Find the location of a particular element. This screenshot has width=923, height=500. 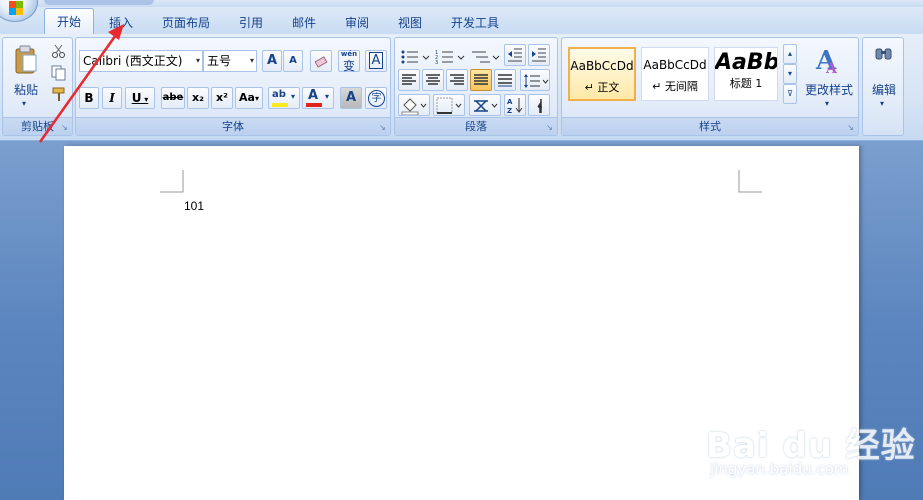

character-shading-button: A is located at coordinates (351, 98).